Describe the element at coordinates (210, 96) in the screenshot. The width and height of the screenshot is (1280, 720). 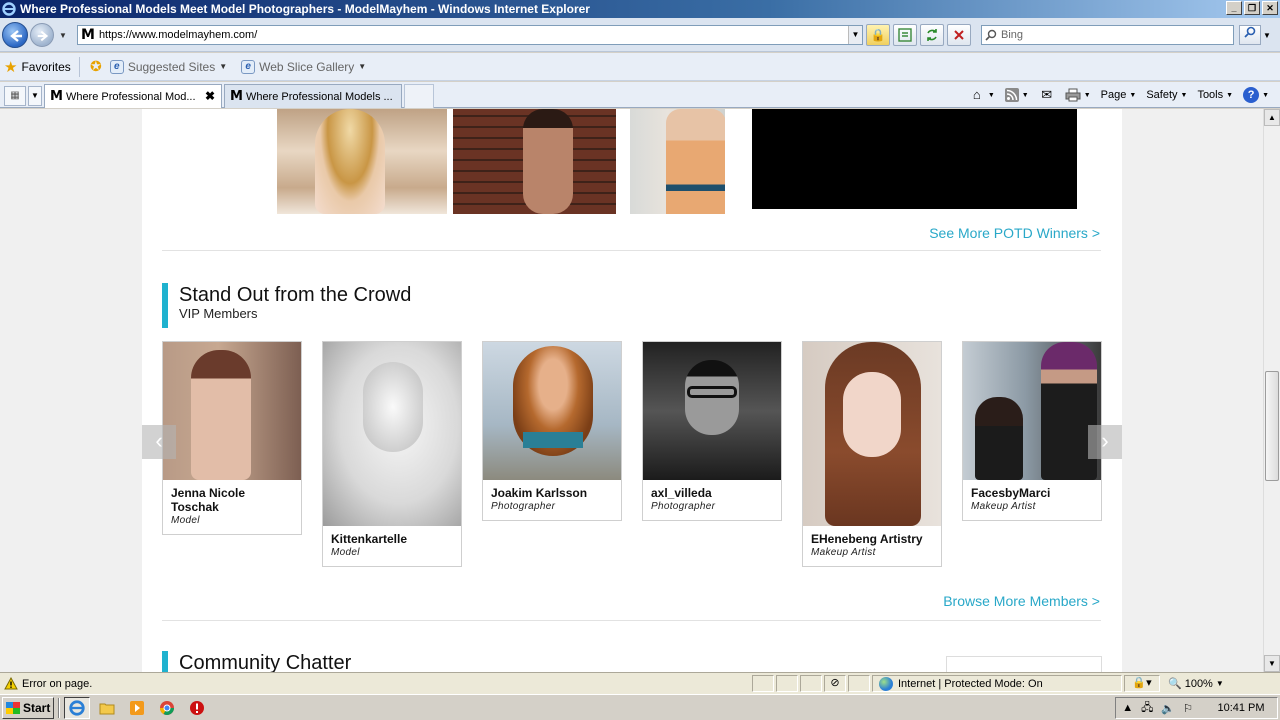
I see `close-tab-icon: ✖` at that location.